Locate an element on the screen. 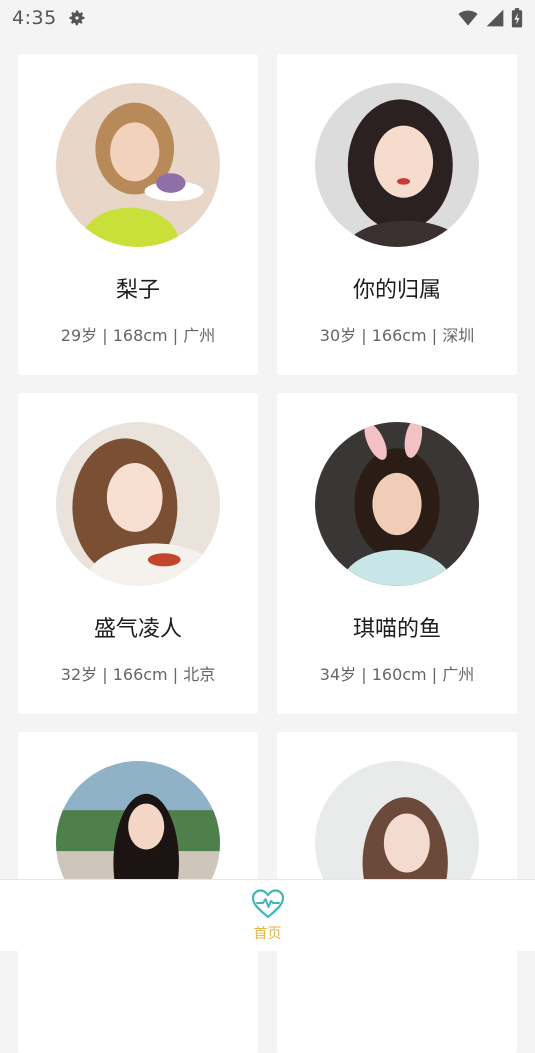 Image resolution: width=535 pixels, height=1053 pixels. gear-icon is located at coordinates (77, 18).